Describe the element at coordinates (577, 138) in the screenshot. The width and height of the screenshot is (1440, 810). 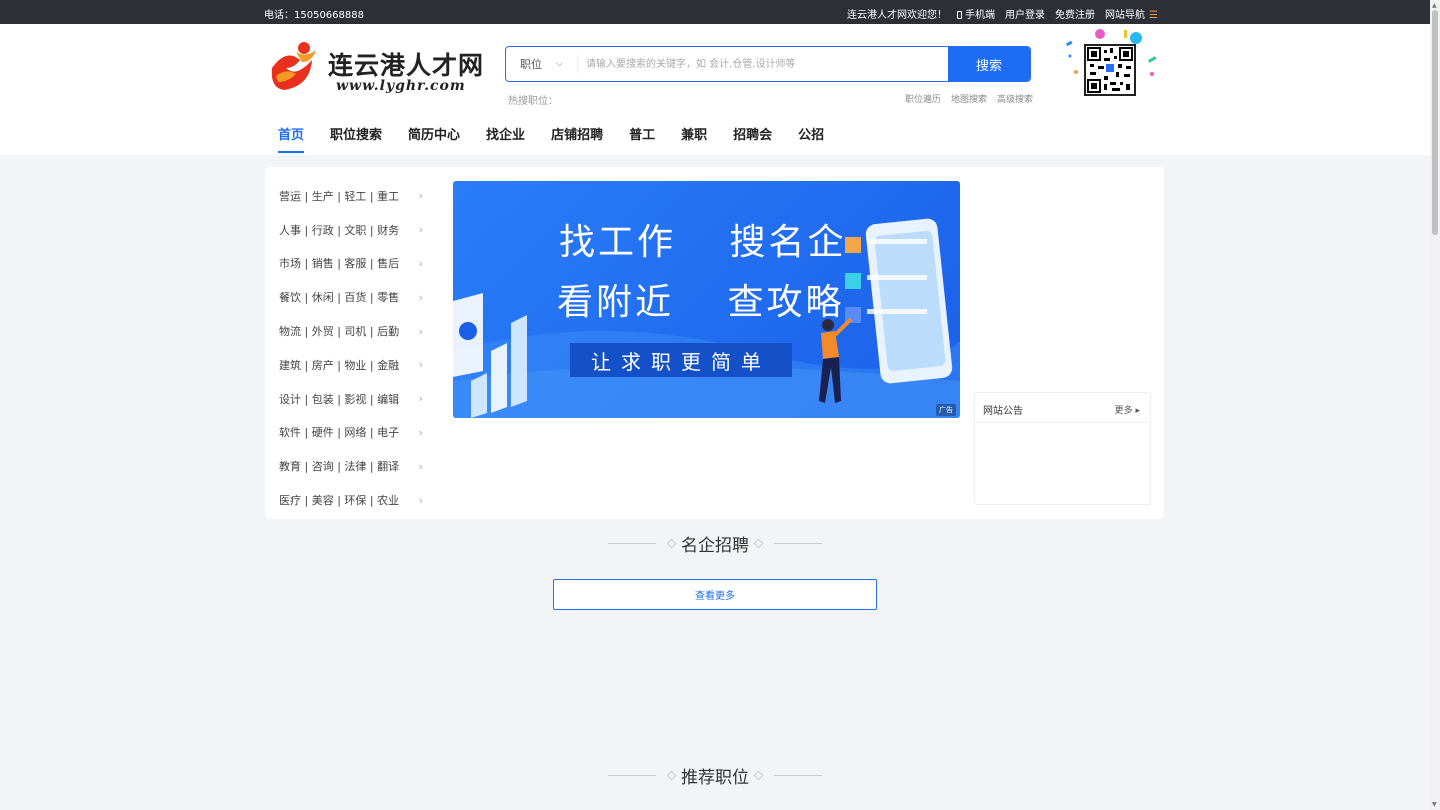
I see `nav-item-shop-hiring: 店铺招聘` at that location.